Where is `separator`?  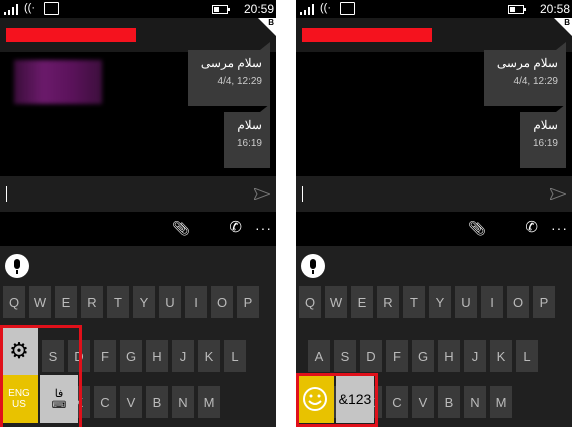 separator is located at coordinates (286, 213).